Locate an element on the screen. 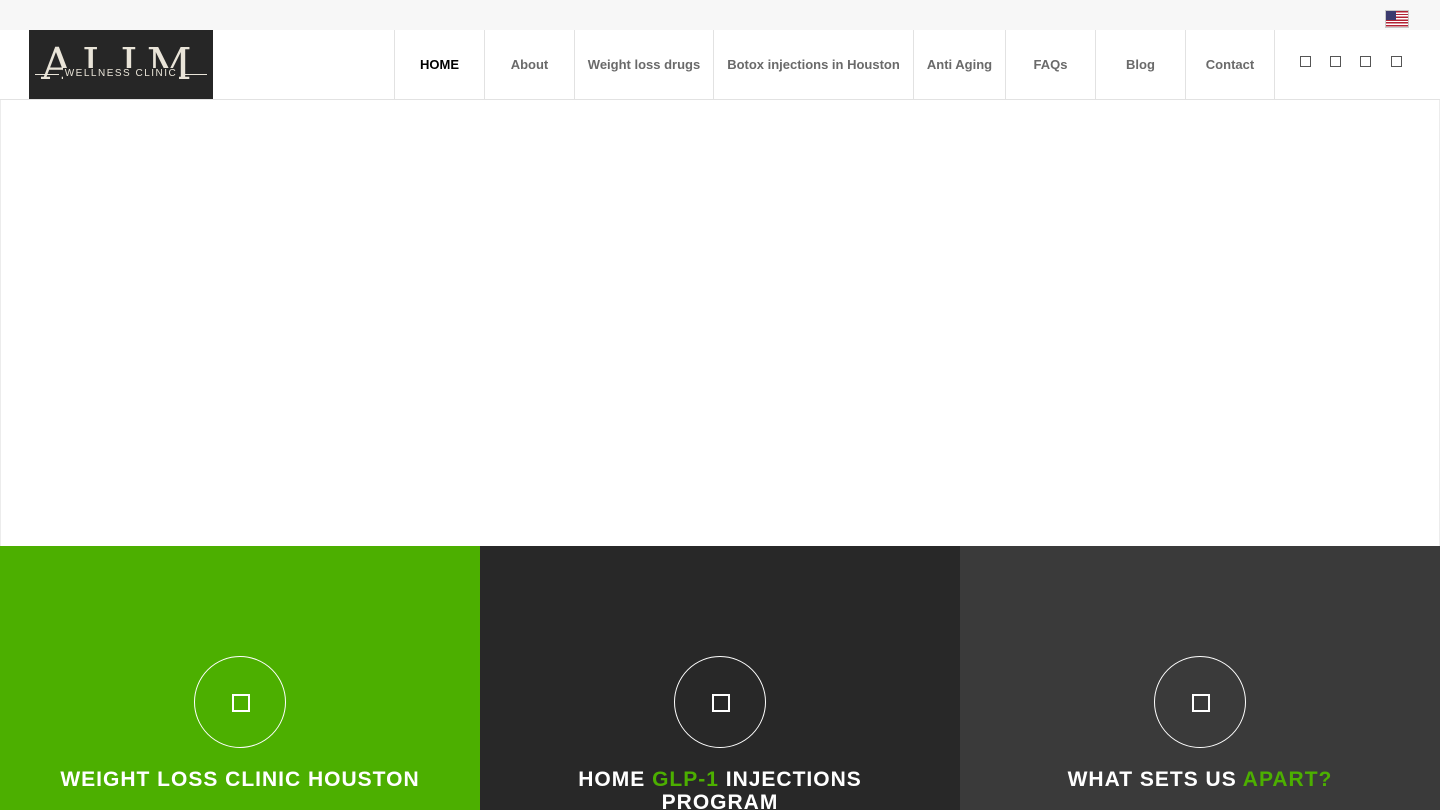 The image size is (1440, 810). feature-panel-apart: WHAT SETS US APART? is located at coordinates (1200, 678).